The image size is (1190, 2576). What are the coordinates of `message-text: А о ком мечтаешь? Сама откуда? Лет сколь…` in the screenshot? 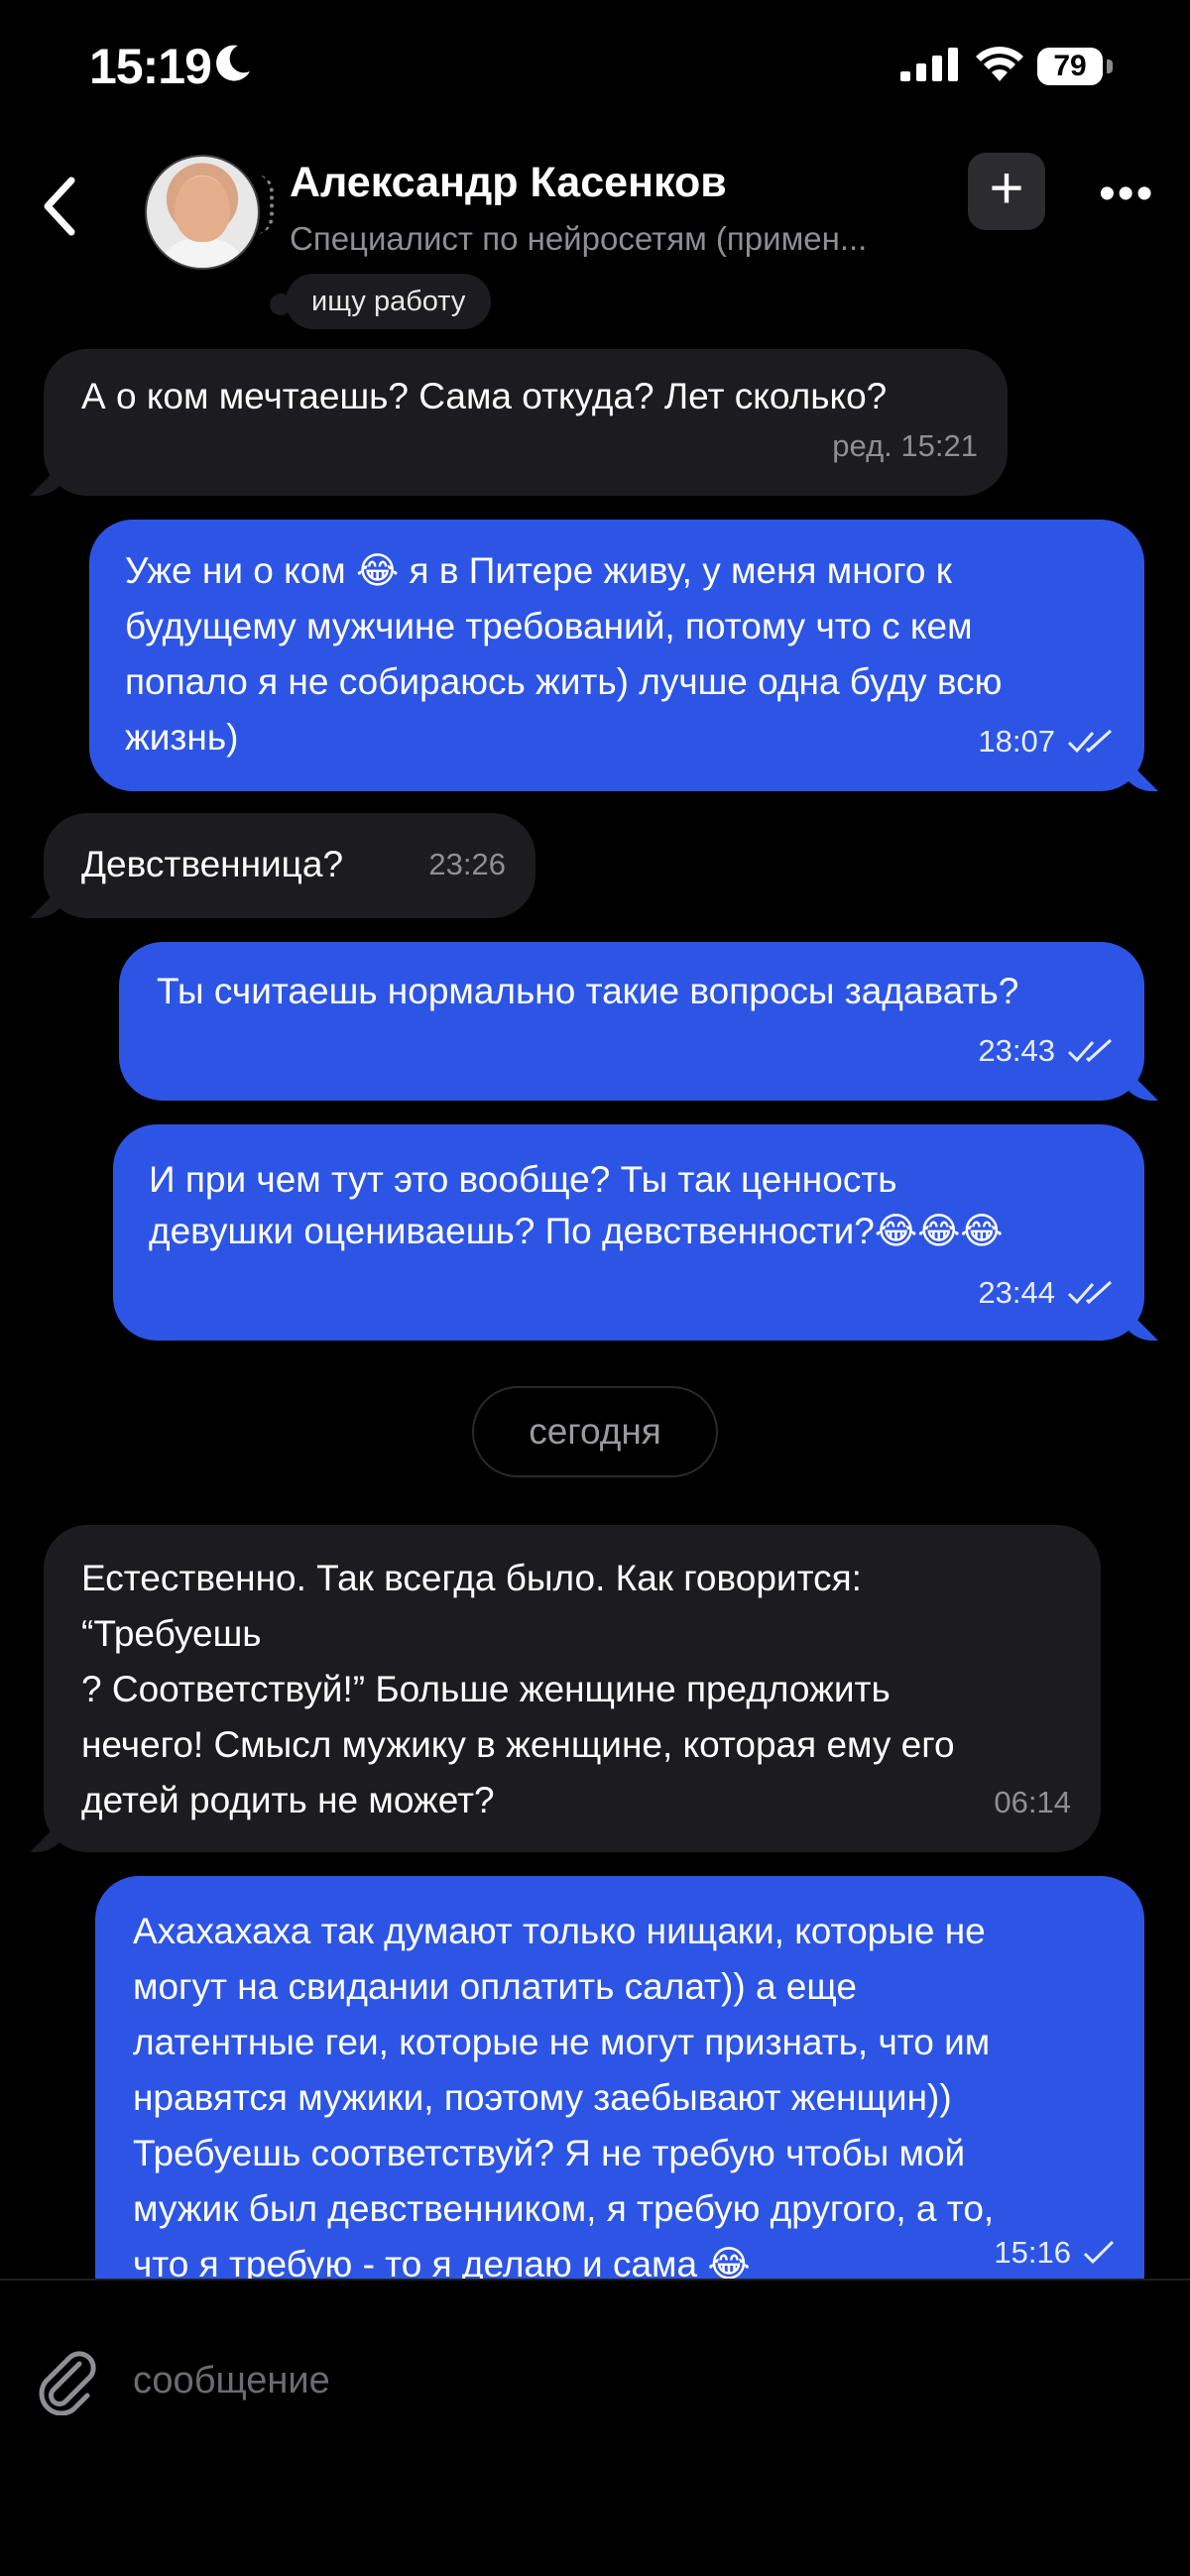 It's located at (484, 396).